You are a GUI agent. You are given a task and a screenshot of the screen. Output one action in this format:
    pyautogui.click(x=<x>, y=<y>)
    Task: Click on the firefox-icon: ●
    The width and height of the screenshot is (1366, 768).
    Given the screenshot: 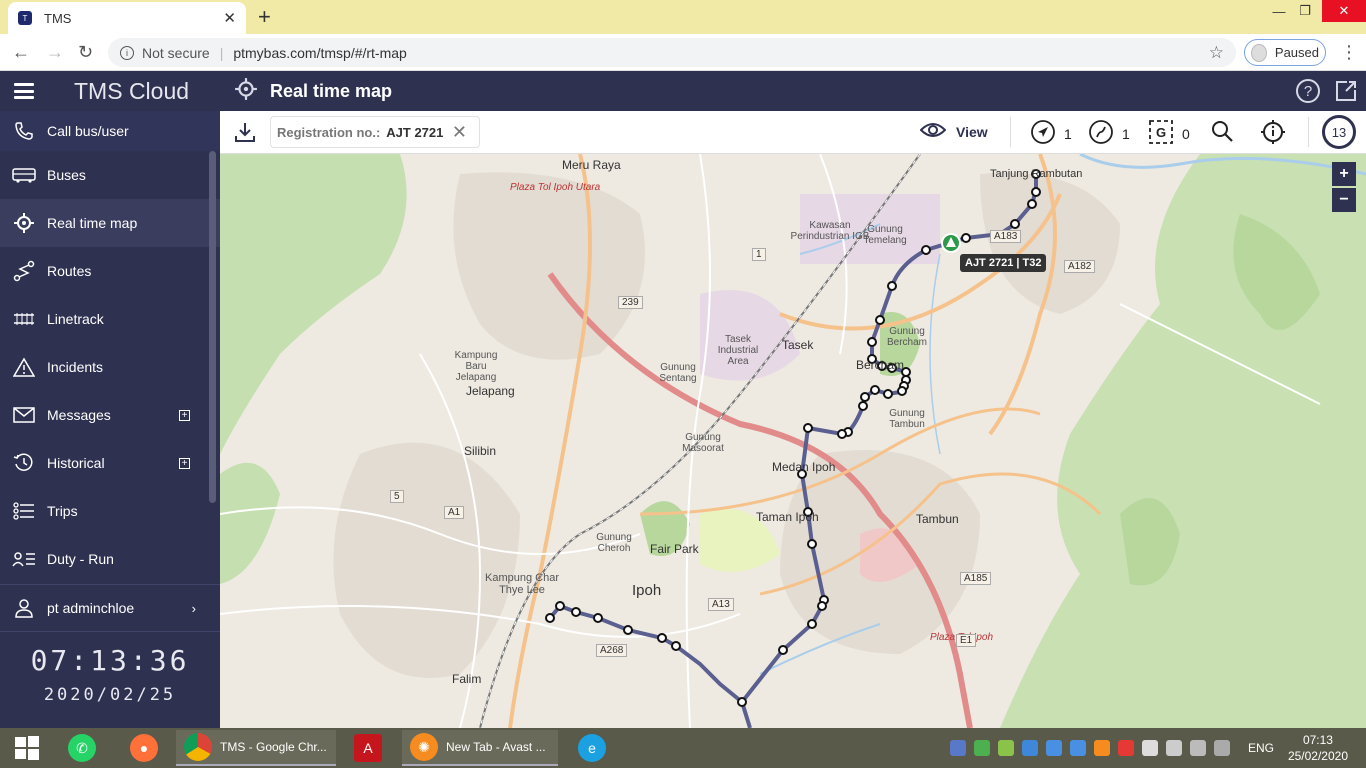 What is the action you would take?
    pyautogui.click(x=148, y=748)
    